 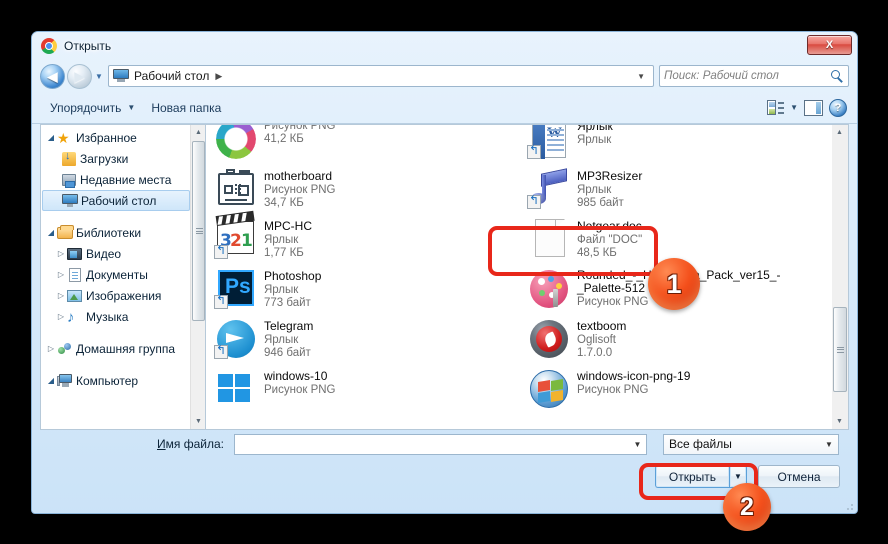 I want to click on file-size: 34,7 КБ, so click(x=284, y=203).